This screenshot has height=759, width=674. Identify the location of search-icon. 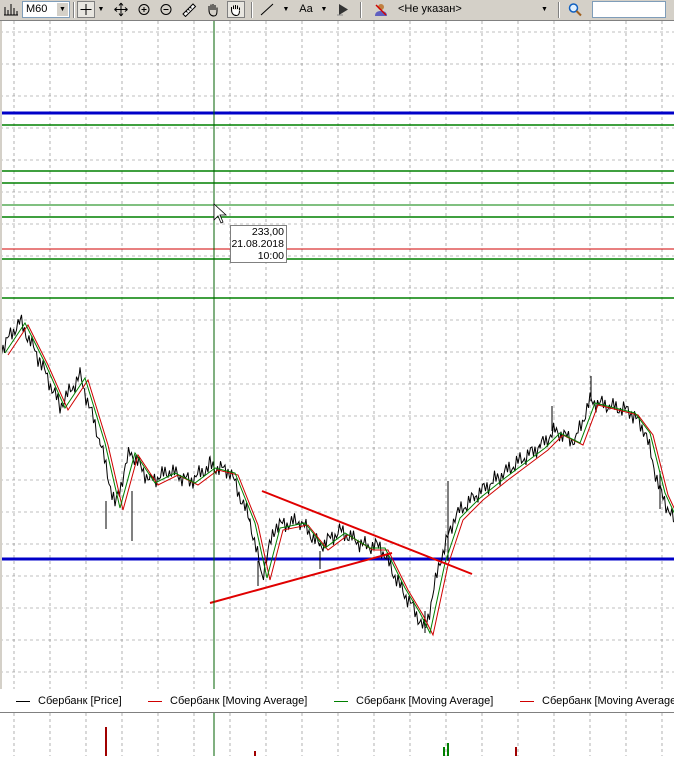
(575, 10).